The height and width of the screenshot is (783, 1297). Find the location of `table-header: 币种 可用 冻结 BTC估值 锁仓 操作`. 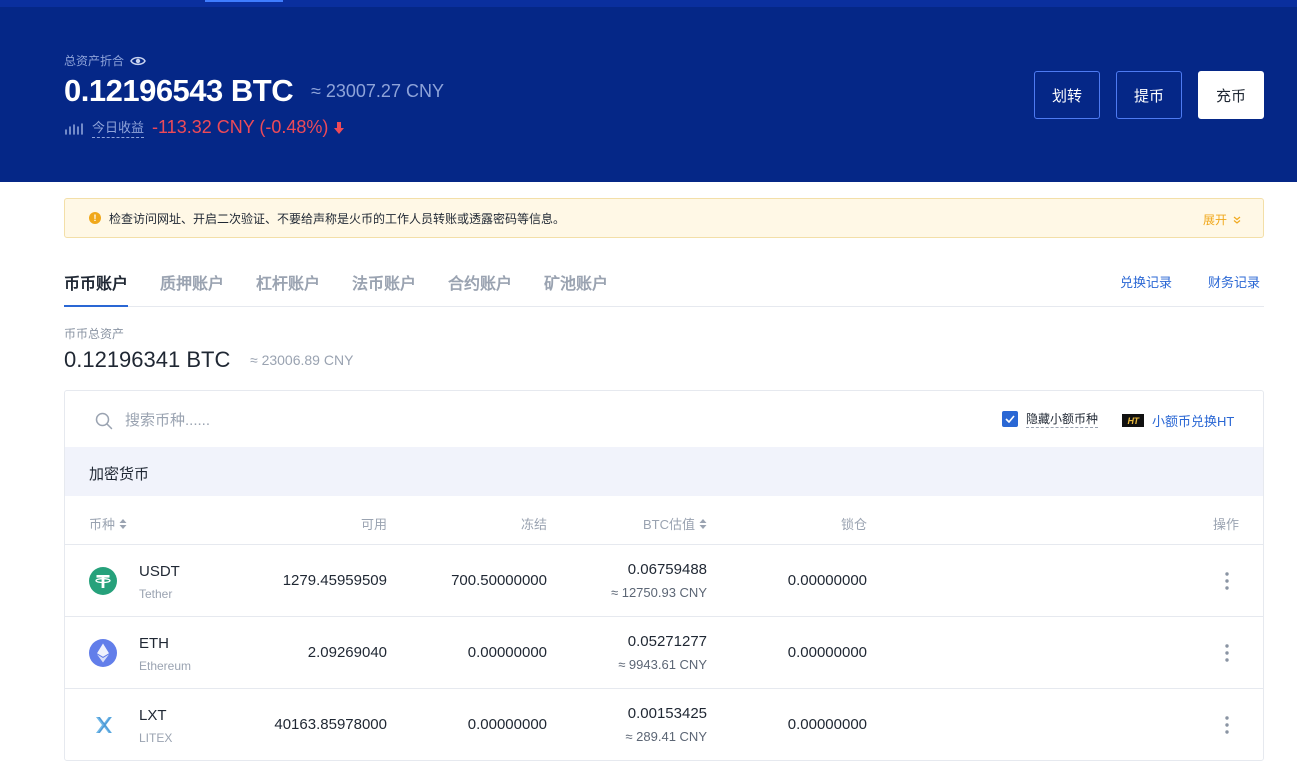

table-header: 币种 可用 冻结 BTC估值 锁仓 操作 is located at coordinates (664, 520).